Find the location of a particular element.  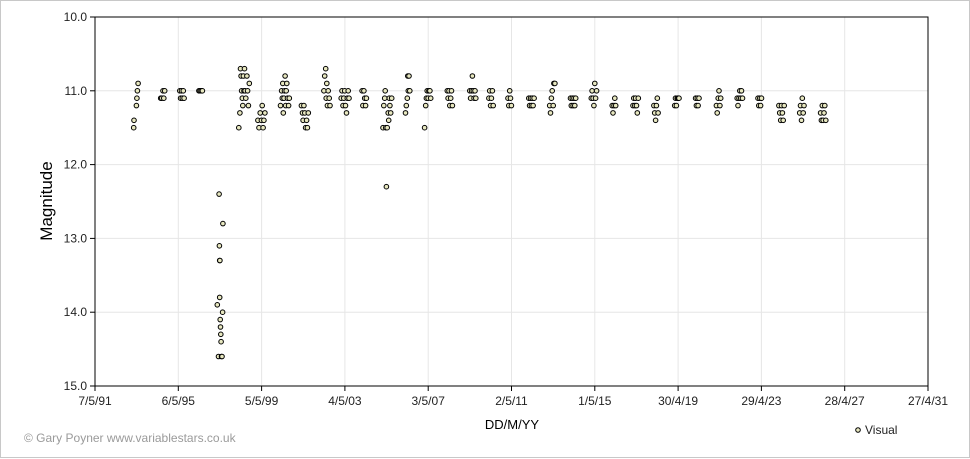

y-tick-label: 12.0 is located at coordinates (76, 165).